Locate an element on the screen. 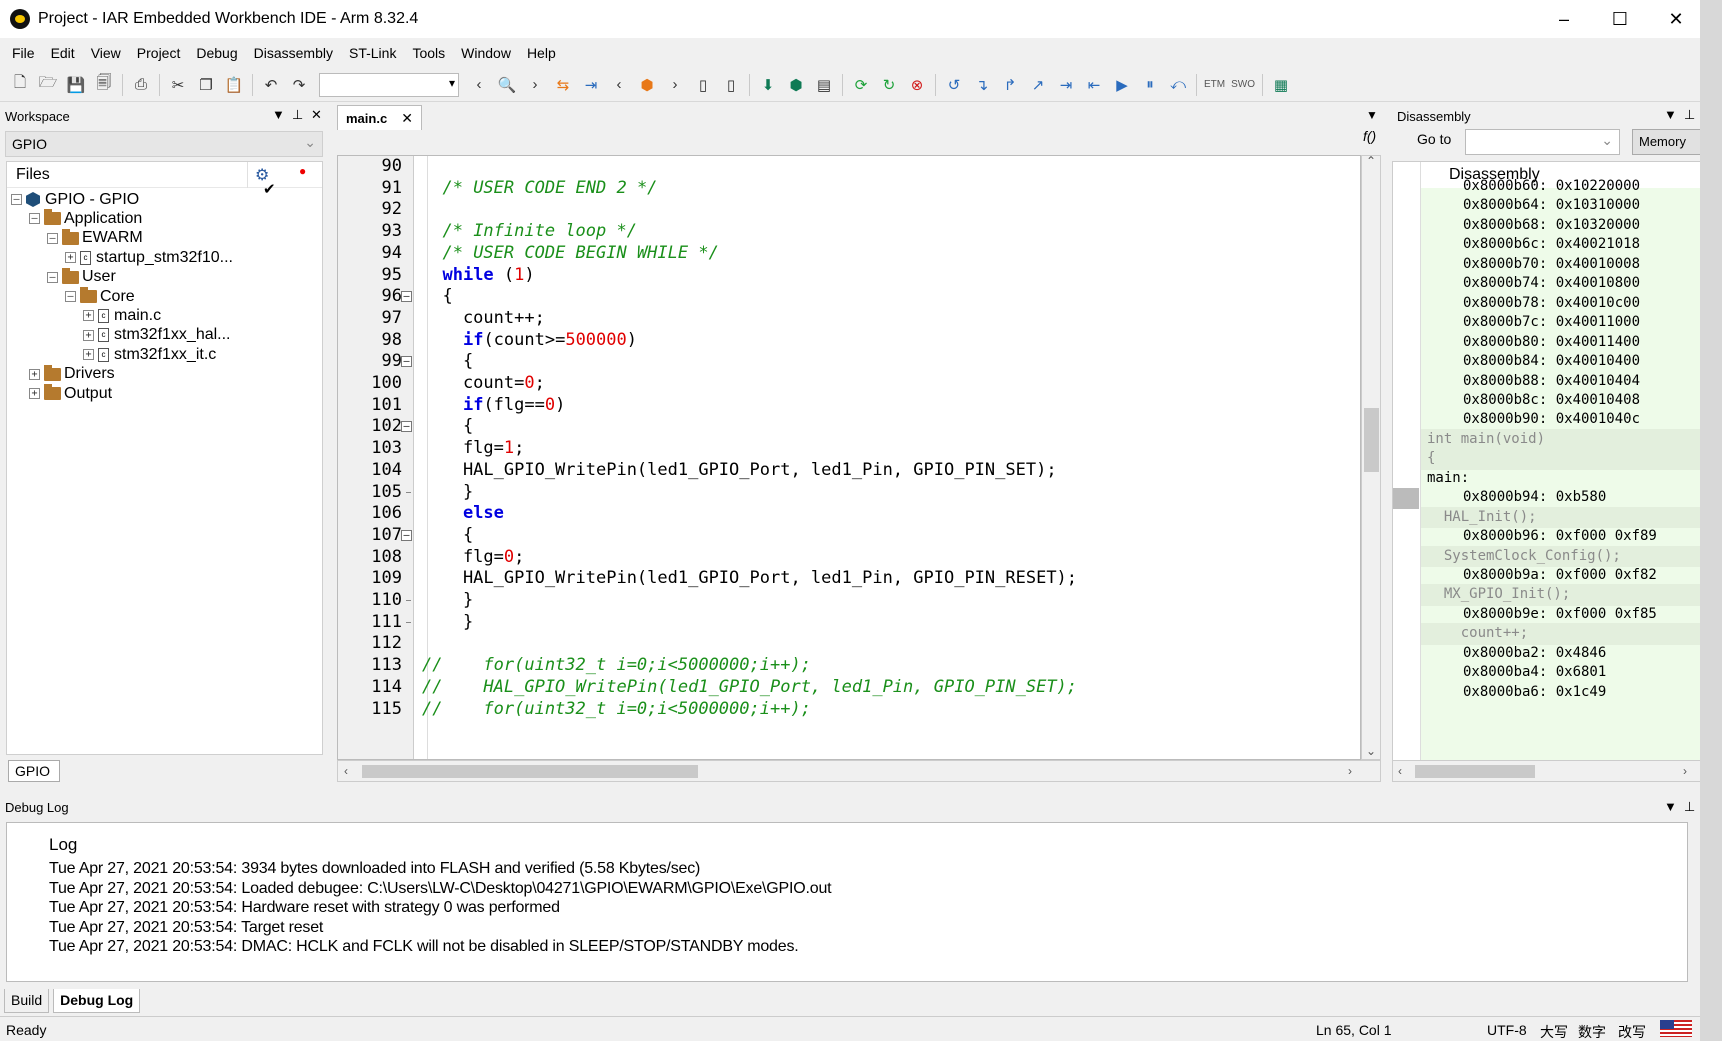 Image resolution: width=1722 pixels, height=1041 pixels. menu-edit: Edit is located at coordinates (63, 53).